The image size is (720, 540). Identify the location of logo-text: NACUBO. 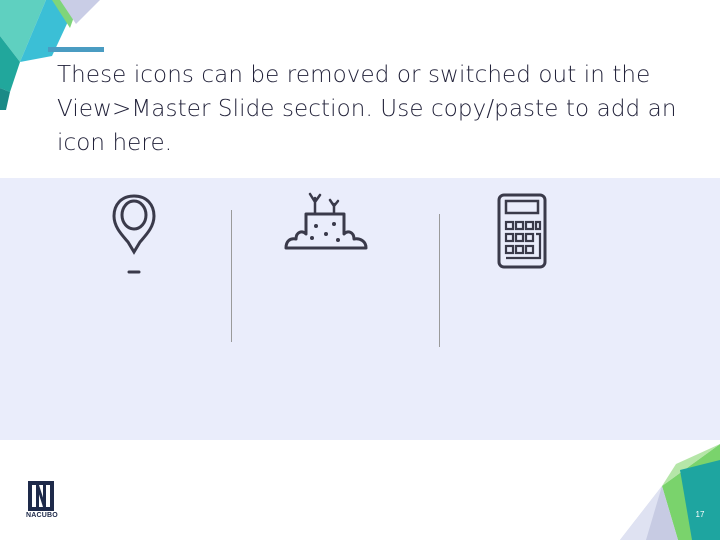
(42, 515).